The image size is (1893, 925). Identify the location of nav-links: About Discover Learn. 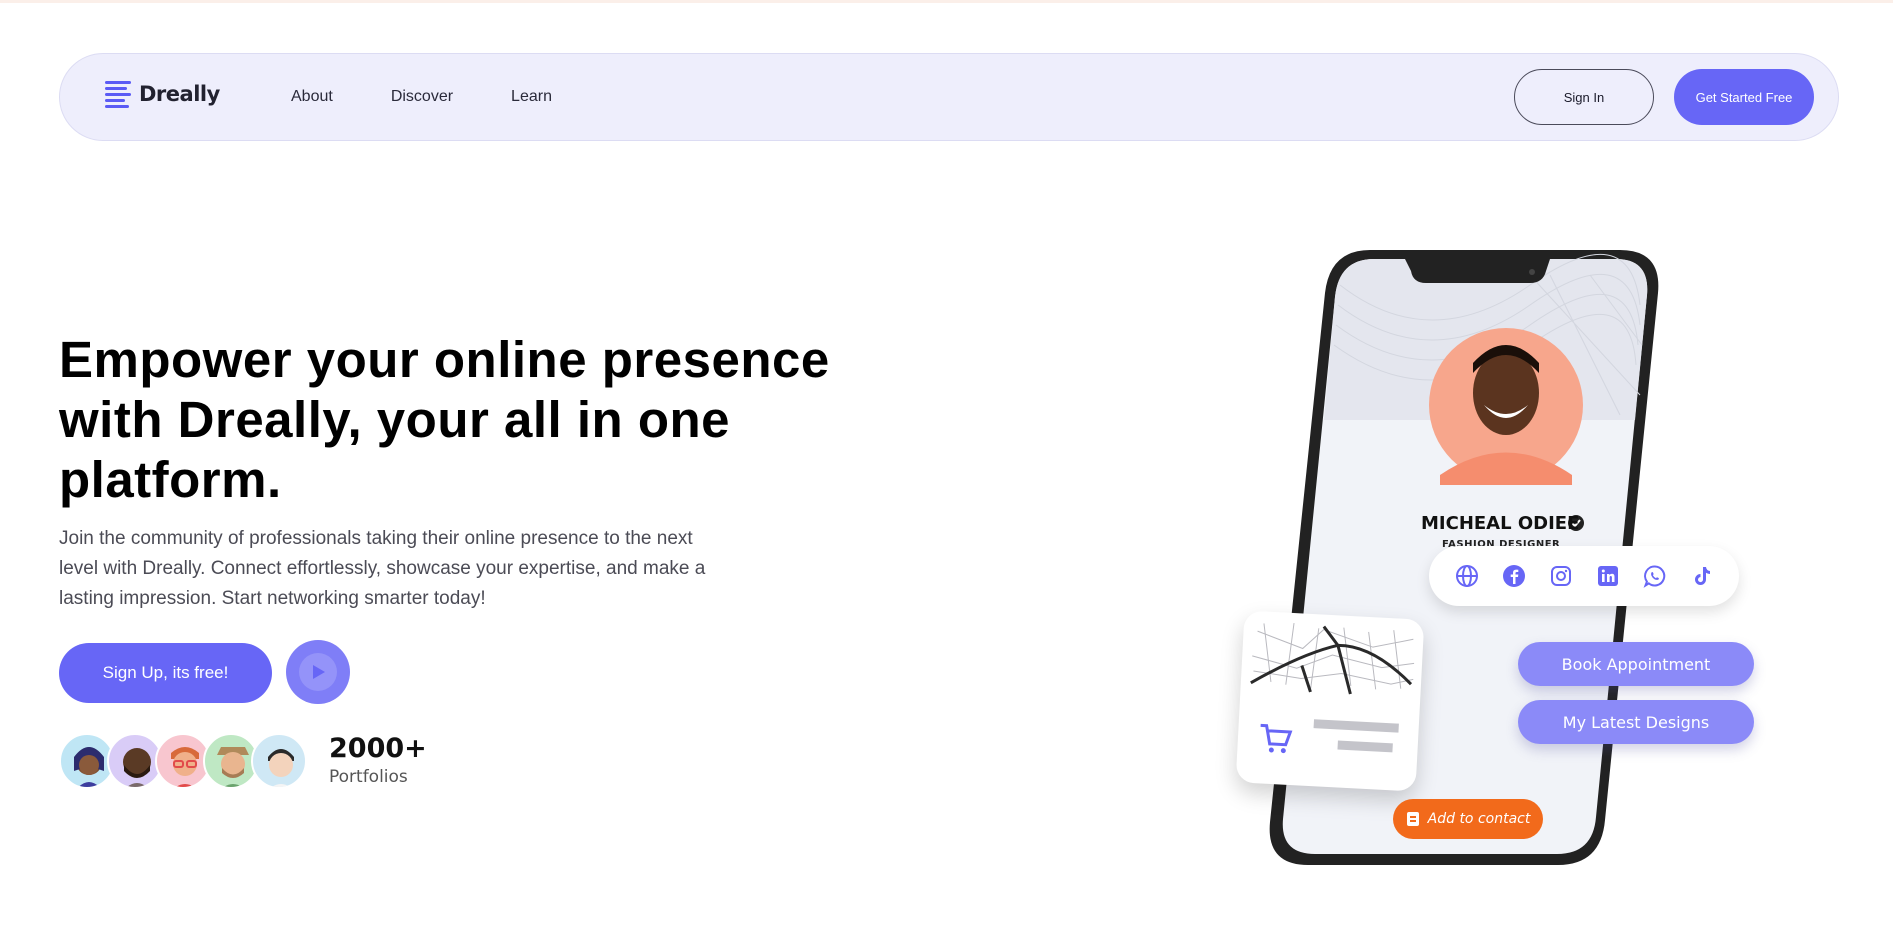
(450, 97).